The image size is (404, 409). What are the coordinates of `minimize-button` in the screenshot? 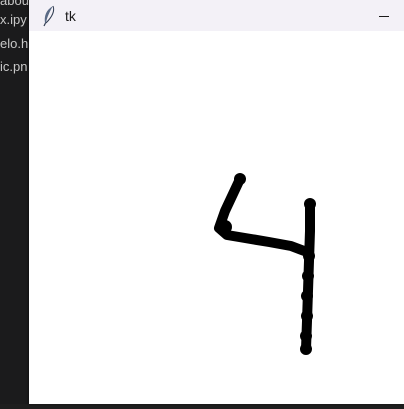 It's located at (384, 15).